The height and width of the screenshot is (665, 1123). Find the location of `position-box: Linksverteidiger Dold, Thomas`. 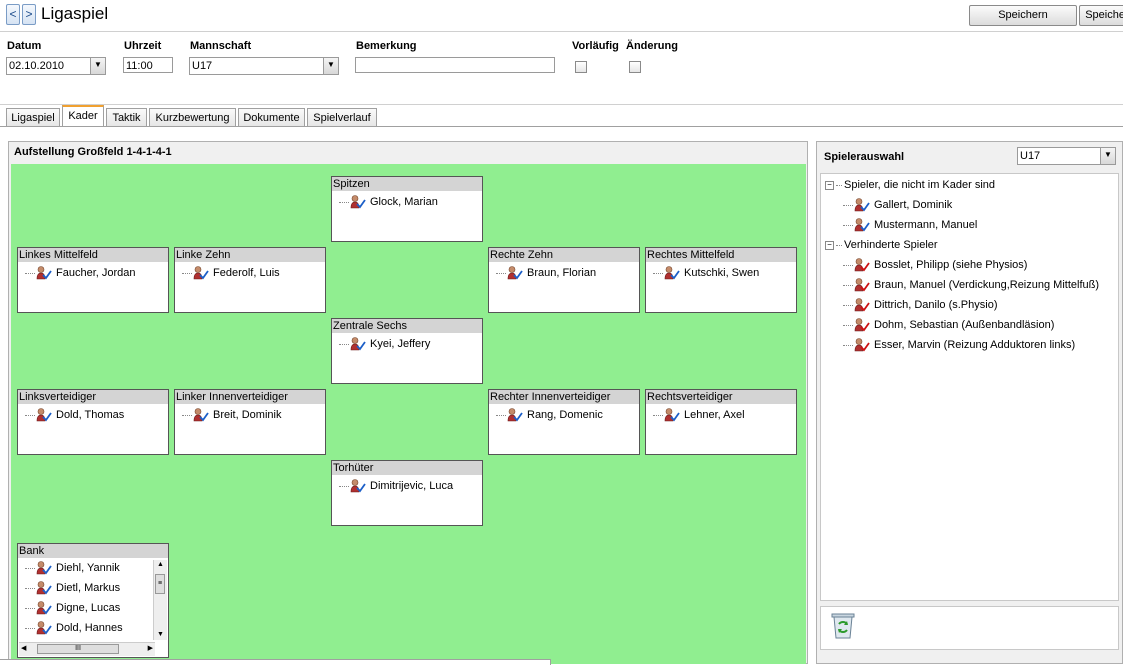

position-box: Linksverteidiger Dold, Thomas is located at coordinates (93, 422).